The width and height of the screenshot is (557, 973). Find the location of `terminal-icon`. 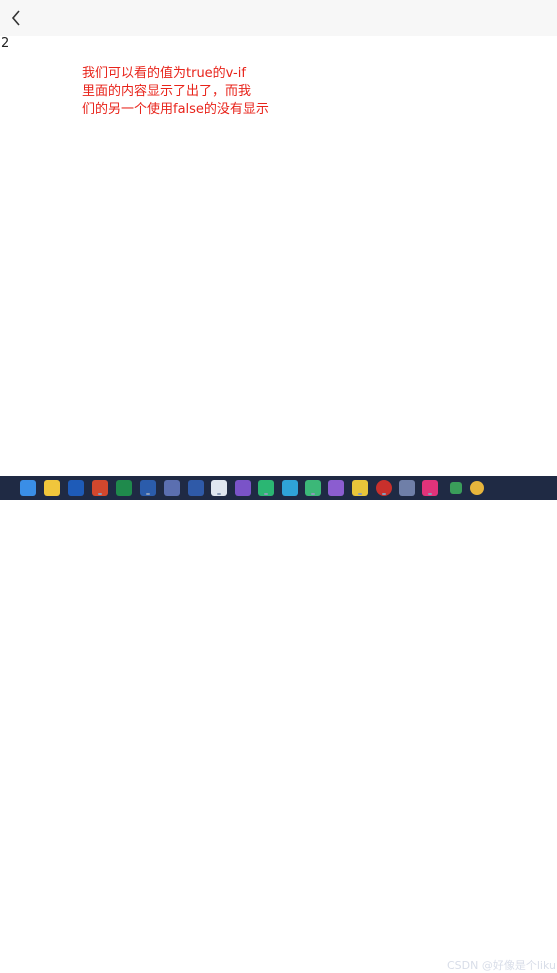

terminal-icon is located at coordinates (456, 488).